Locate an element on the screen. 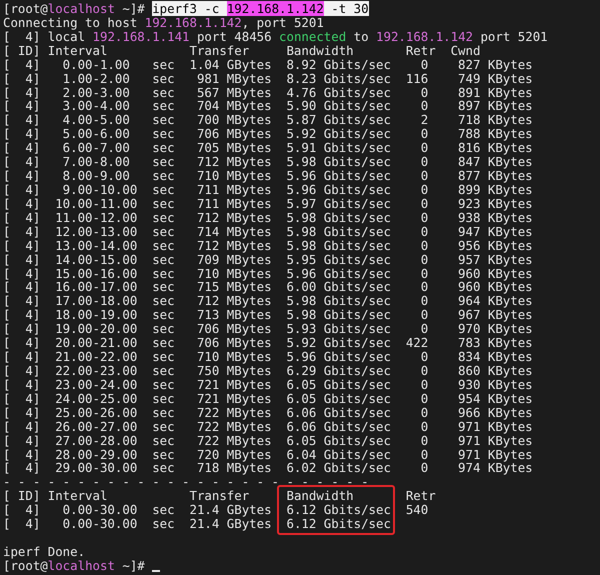  terminal-line: [ 4] 13.00-14.00 sec 712 MBytes 5.98 Gbits/sec 0 956 KBytes is located at coordinates (268, 245).